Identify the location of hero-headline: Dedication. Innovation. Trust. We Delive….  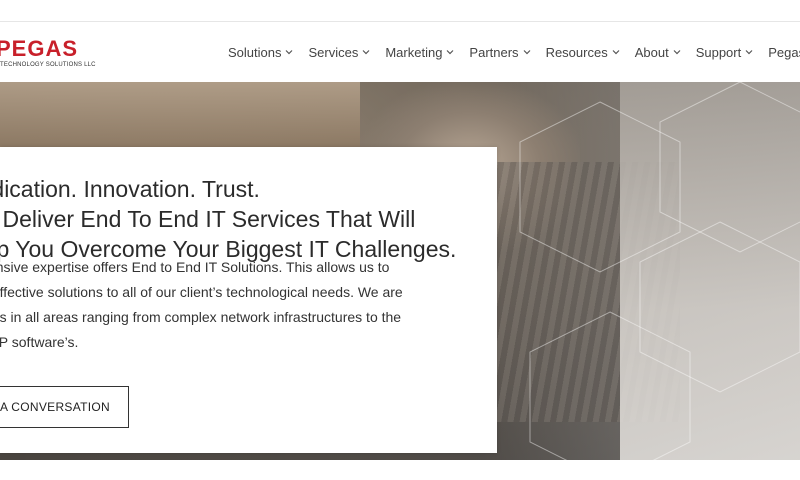
(228, 219).